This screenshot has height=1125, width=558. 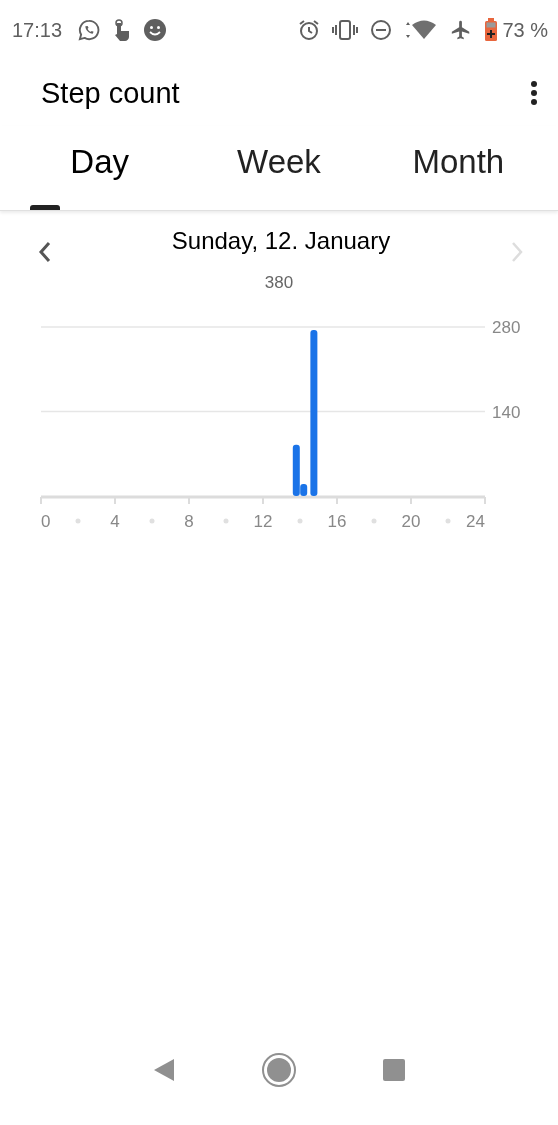 What do you see at coordinates (345, 30) in the screenshot?
I see `vibrate-icon` at bounding box center [345, 30].